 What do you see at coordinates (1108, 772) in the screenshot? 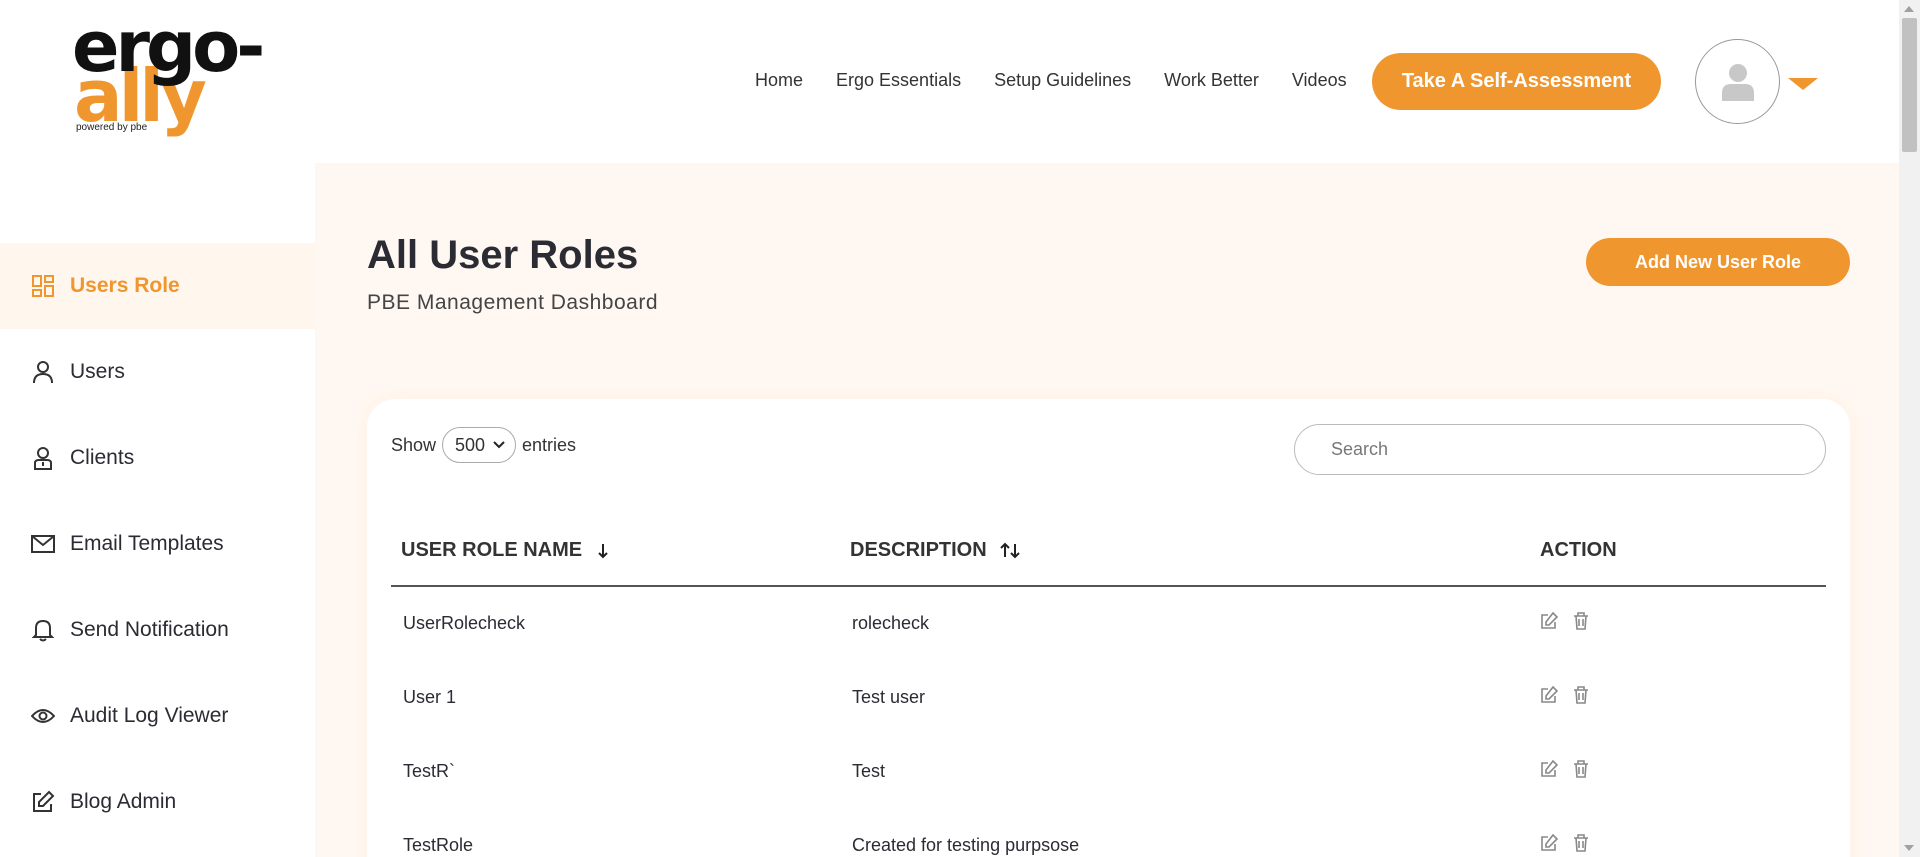
I see `table-row: TestR` Test` at bounding box center [1108, 772].